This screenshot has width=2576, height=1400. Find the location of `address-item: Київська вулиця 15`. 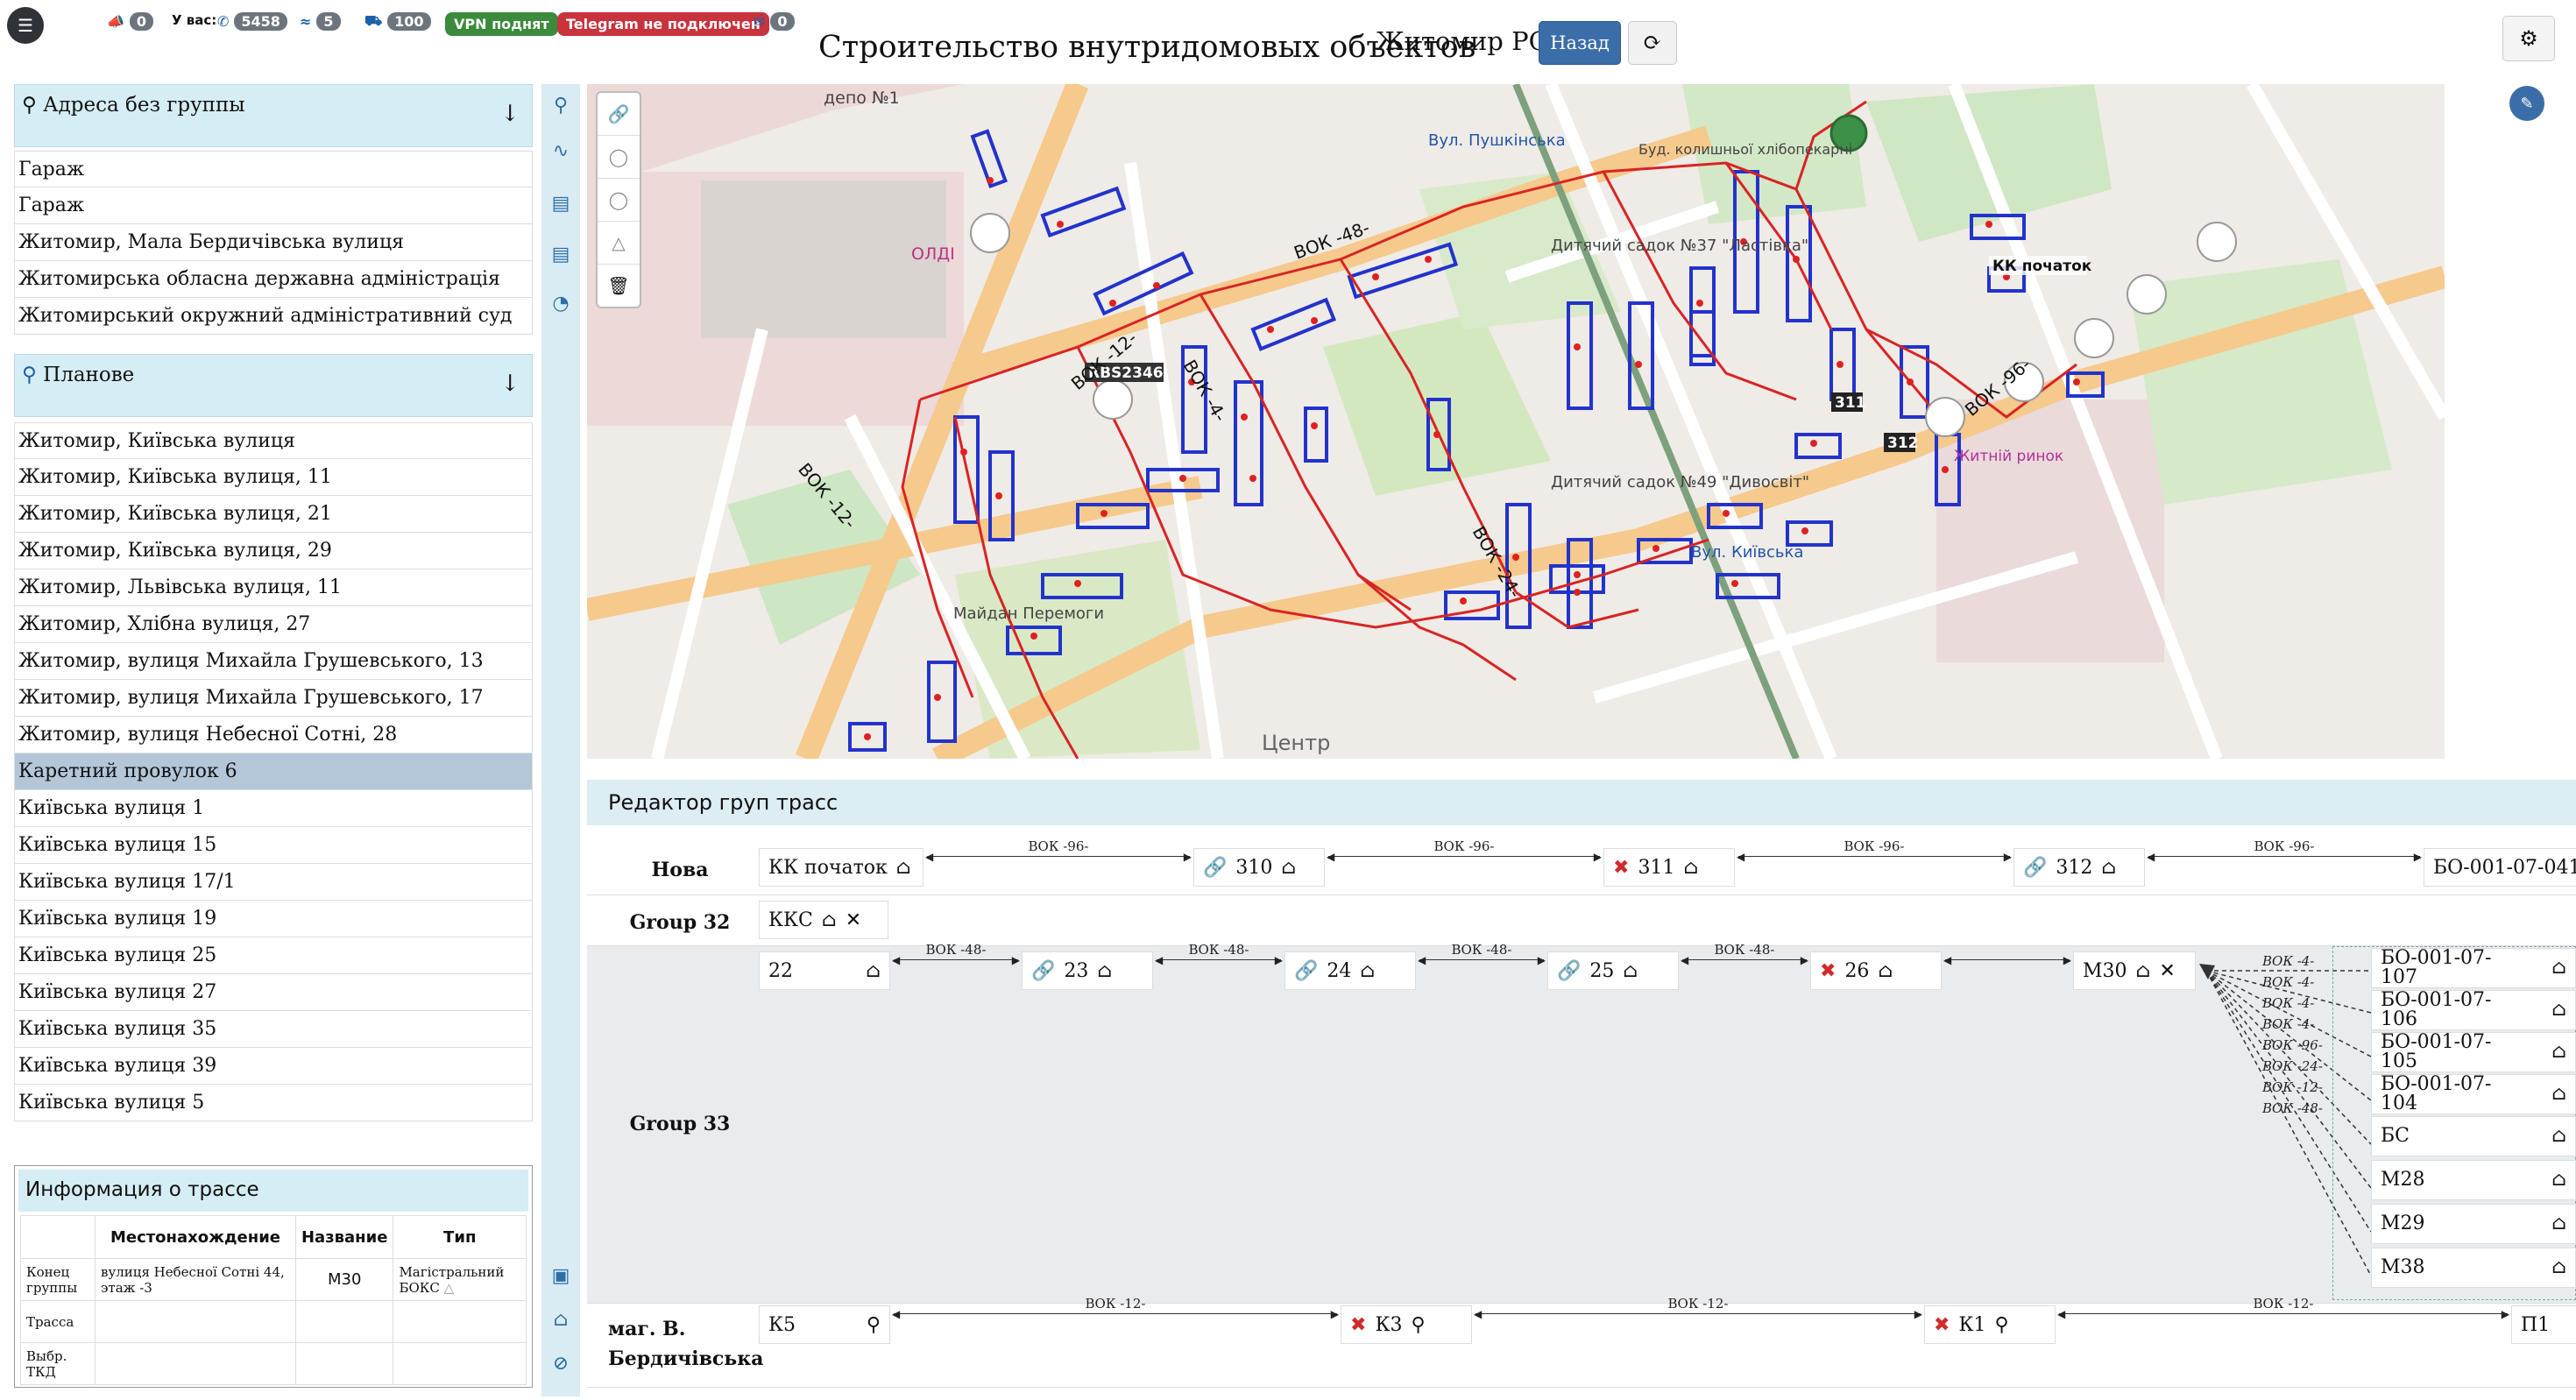

address-item: Київська вулиця 15 is located at coordinates (273, 845).